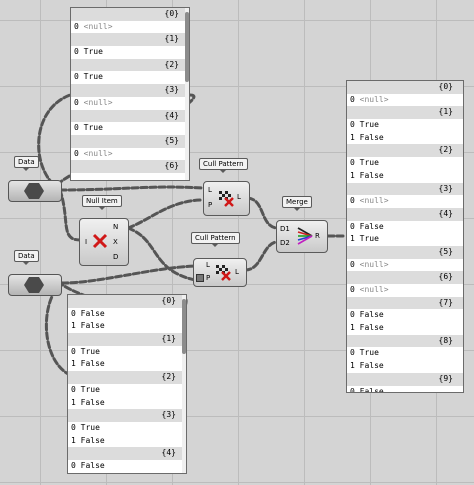 The height and width of the screenshot is (485, 474). Describe the element at coordinates (35, 285) in the screenshot. I see `data2-param` at that location.